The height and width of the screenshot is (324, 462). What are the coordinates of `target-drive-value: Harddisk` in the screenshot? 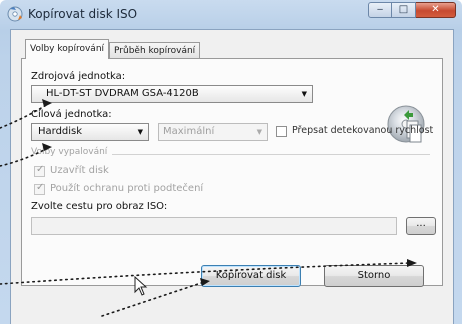 It's located at (60, 131).